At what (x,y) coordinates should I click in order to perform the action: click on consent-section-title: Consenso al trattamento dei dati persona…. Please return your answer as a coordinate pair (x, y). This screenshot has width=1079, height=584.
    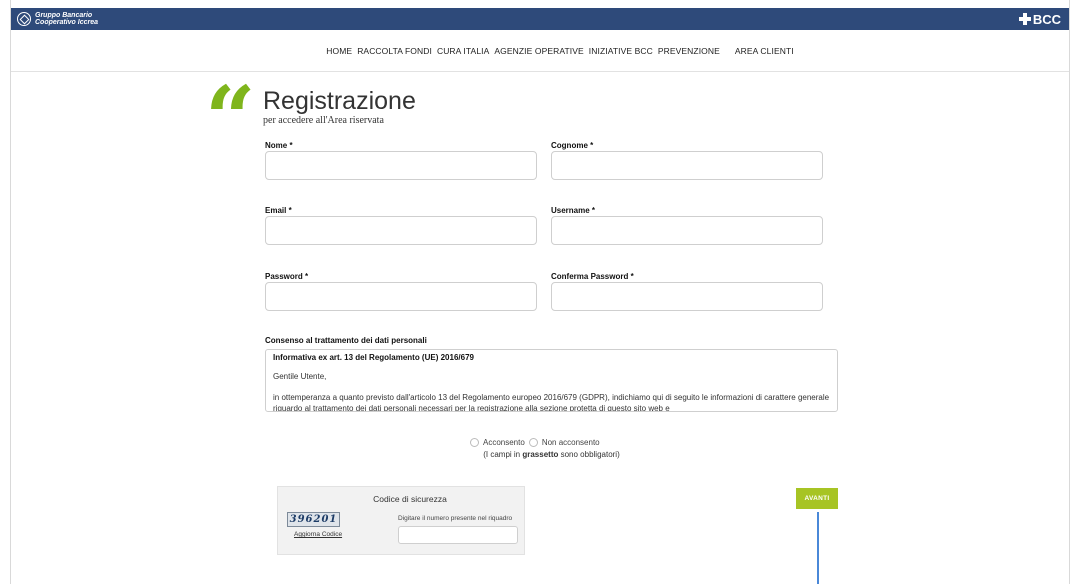
    Looking at the image, I should click on (346, 340).